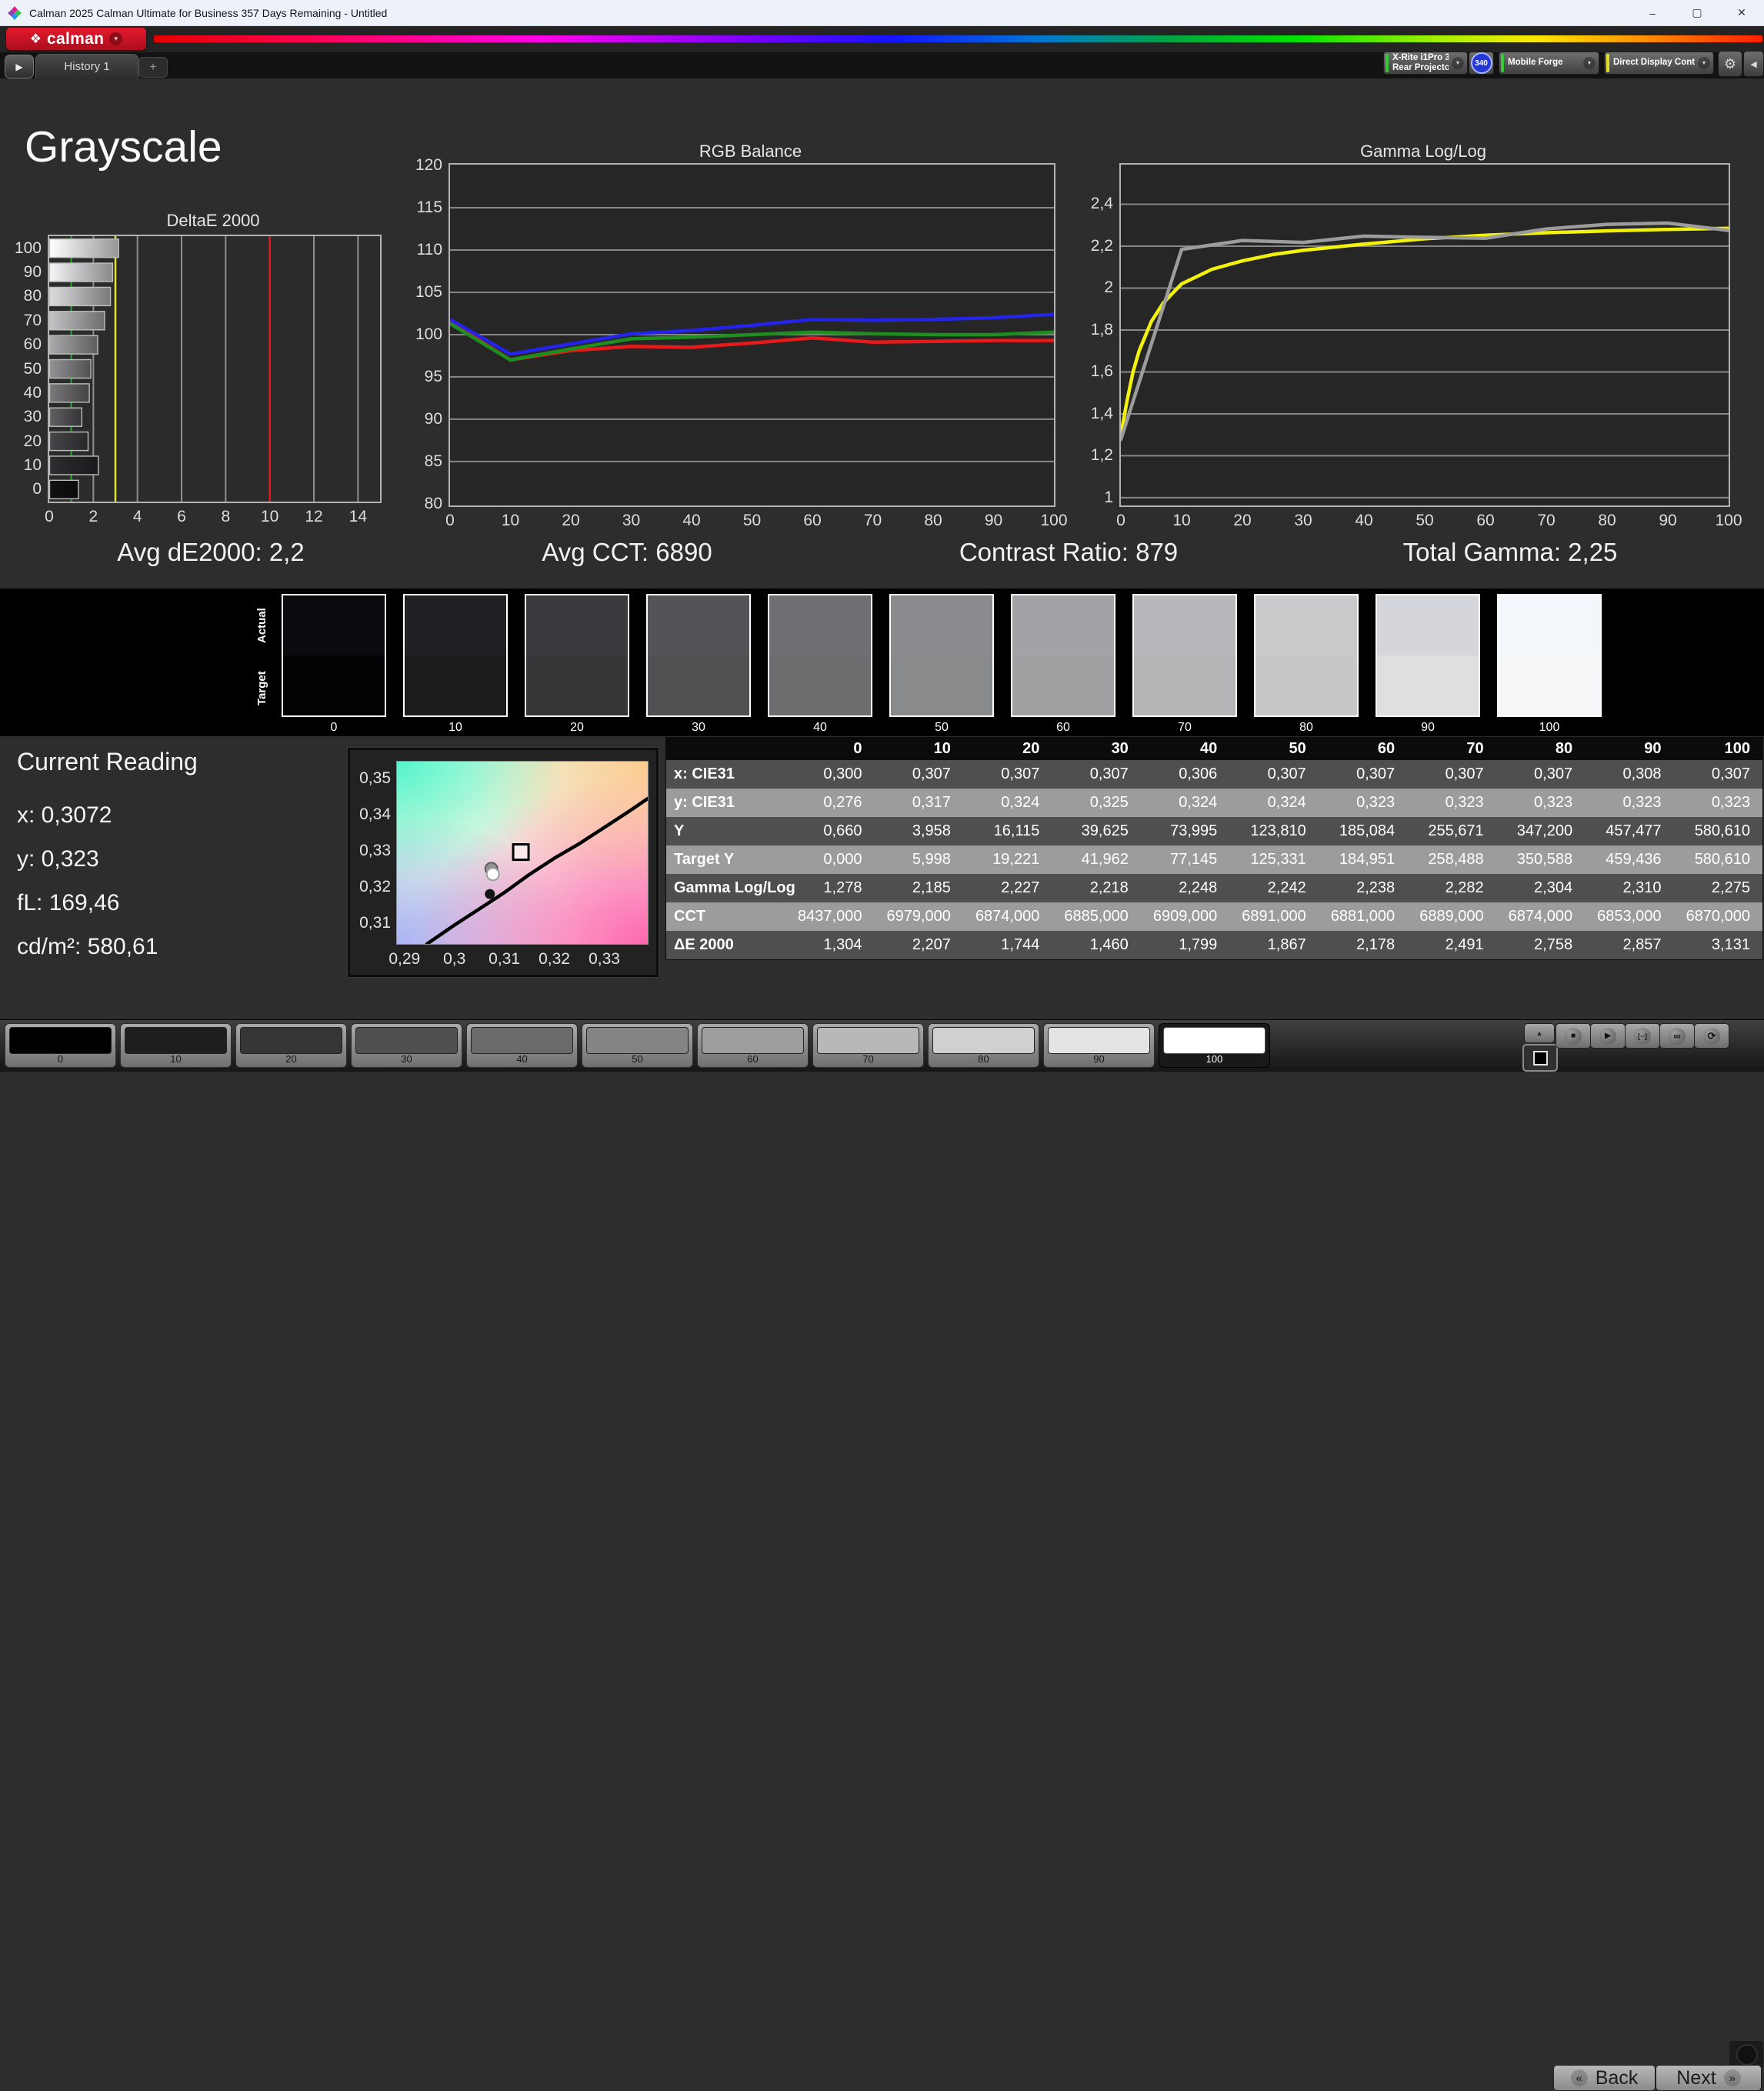  Describe the element at coordinates (1642, 1036) in the screenshot. I see `read-series-button: [··]` at that location.